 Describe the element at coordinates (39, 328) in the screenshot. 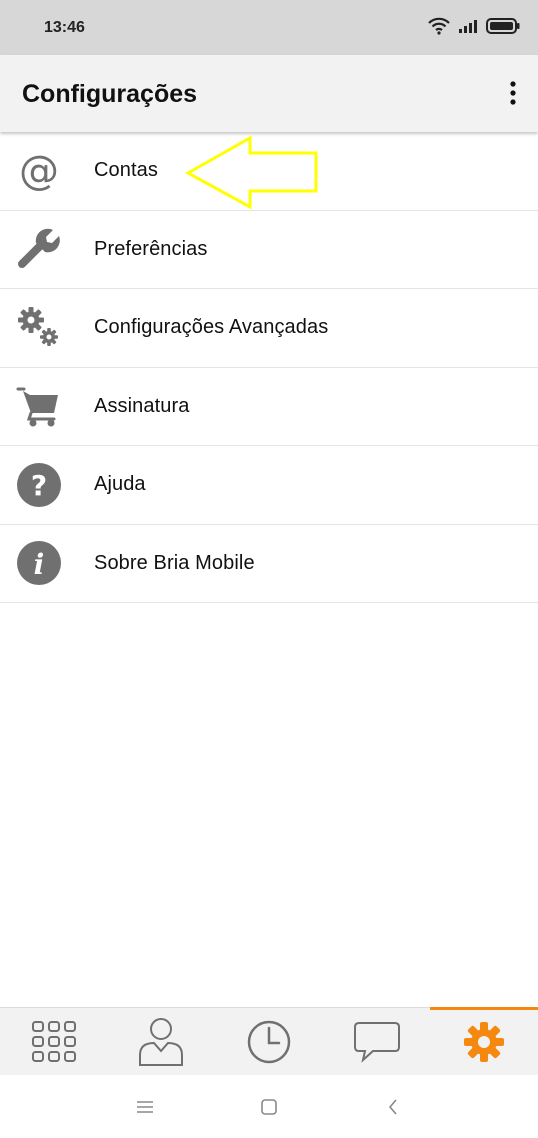

I see `gears-icon` at that location.